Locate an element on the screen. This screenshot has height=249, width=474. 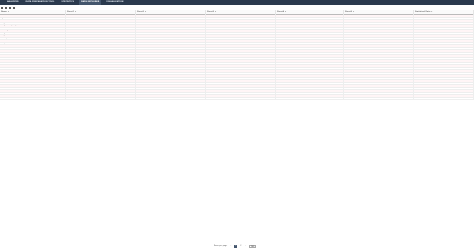
table-cell: Temperature is located at coordinates (33, 43).